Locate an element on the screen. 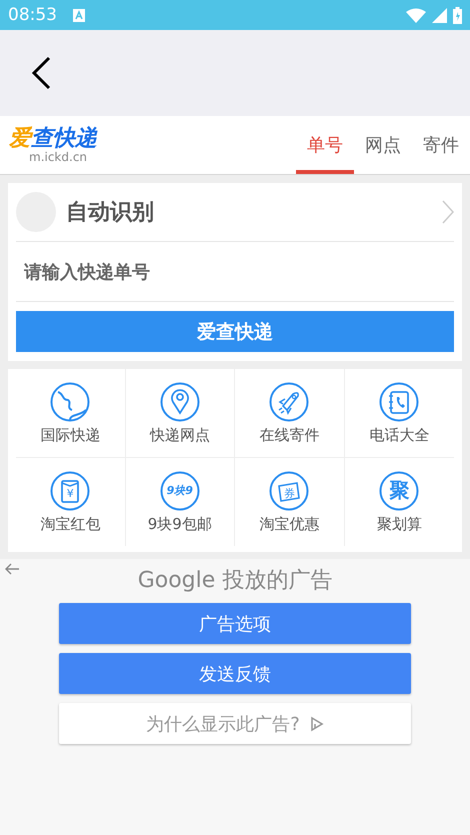 This screenshot has width=470, height=835. tab: 网点 is located at coordinates (383, 145).